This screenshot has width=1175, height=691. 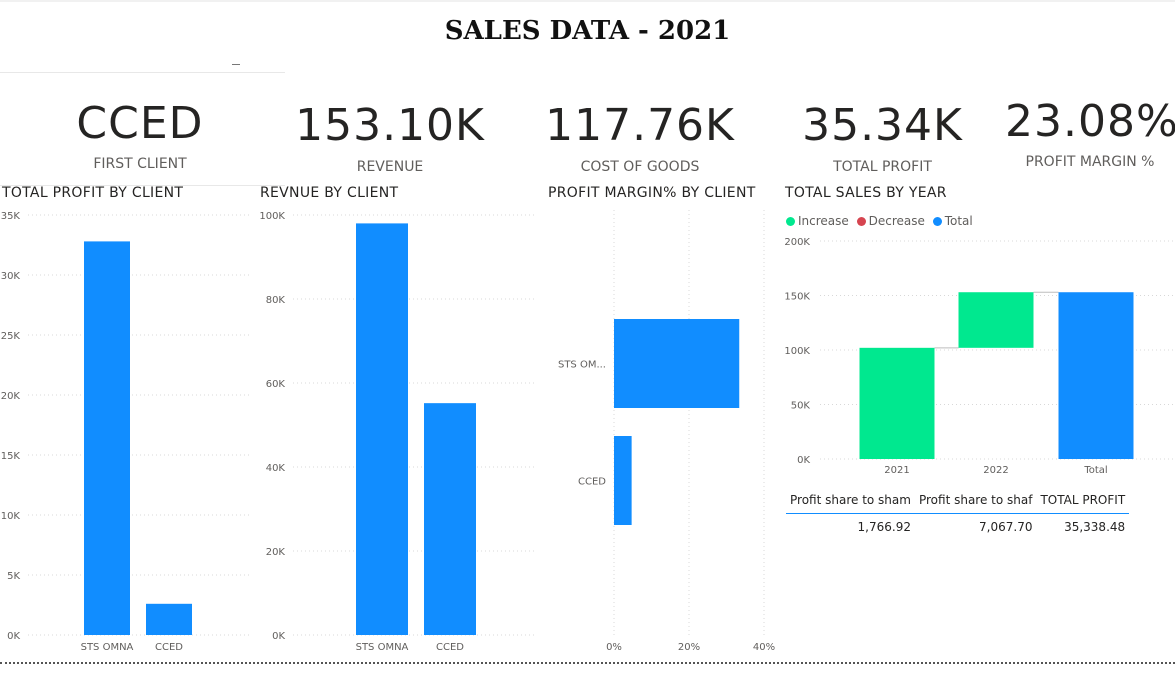 I want to click on increase-dot-icon, so click(x=790, y=221).